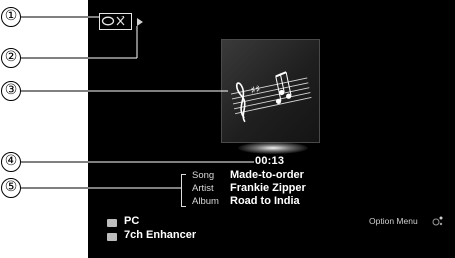  What do you see at coordinates (140, 22) in the screenshot?
I see `play-icon` at bounding box center [140, 22].